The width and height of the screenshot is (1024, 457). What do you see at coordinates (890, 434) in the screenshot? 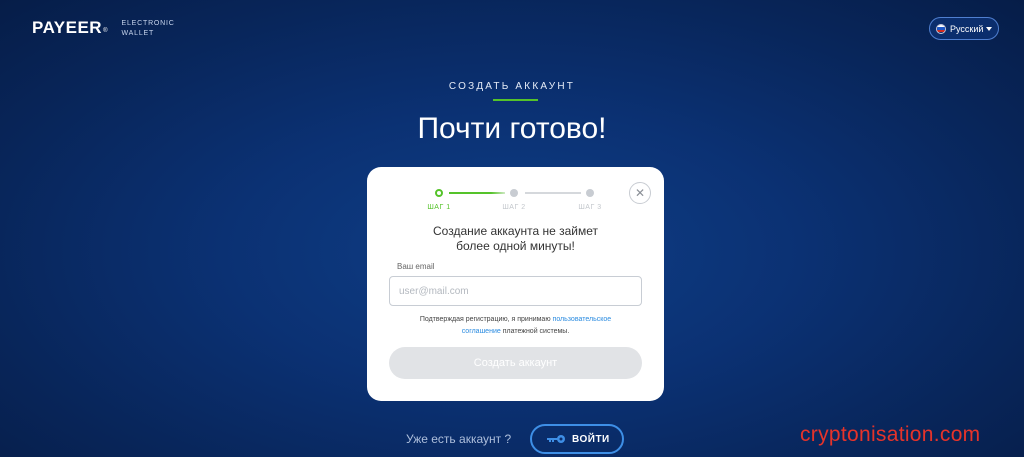
I see `watermark: cryptonisation.com` at bounding box center [890, 434].